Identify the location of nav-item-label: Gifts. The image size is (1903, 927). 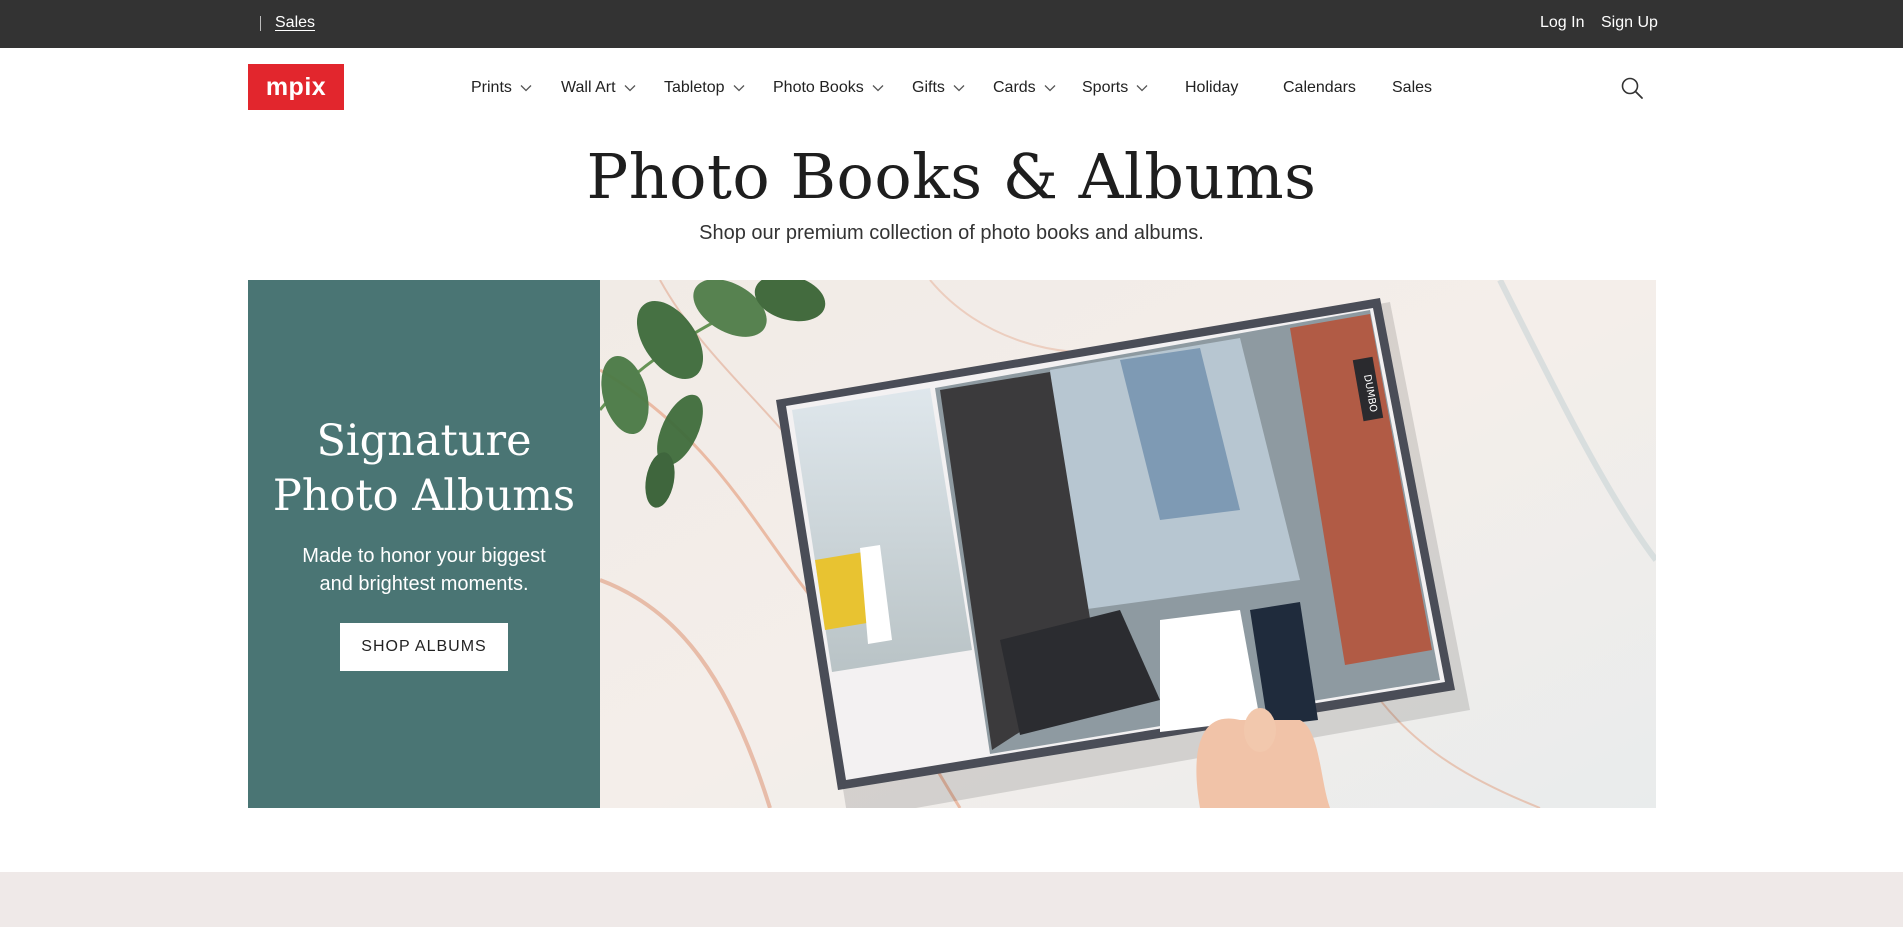
(928, 87).